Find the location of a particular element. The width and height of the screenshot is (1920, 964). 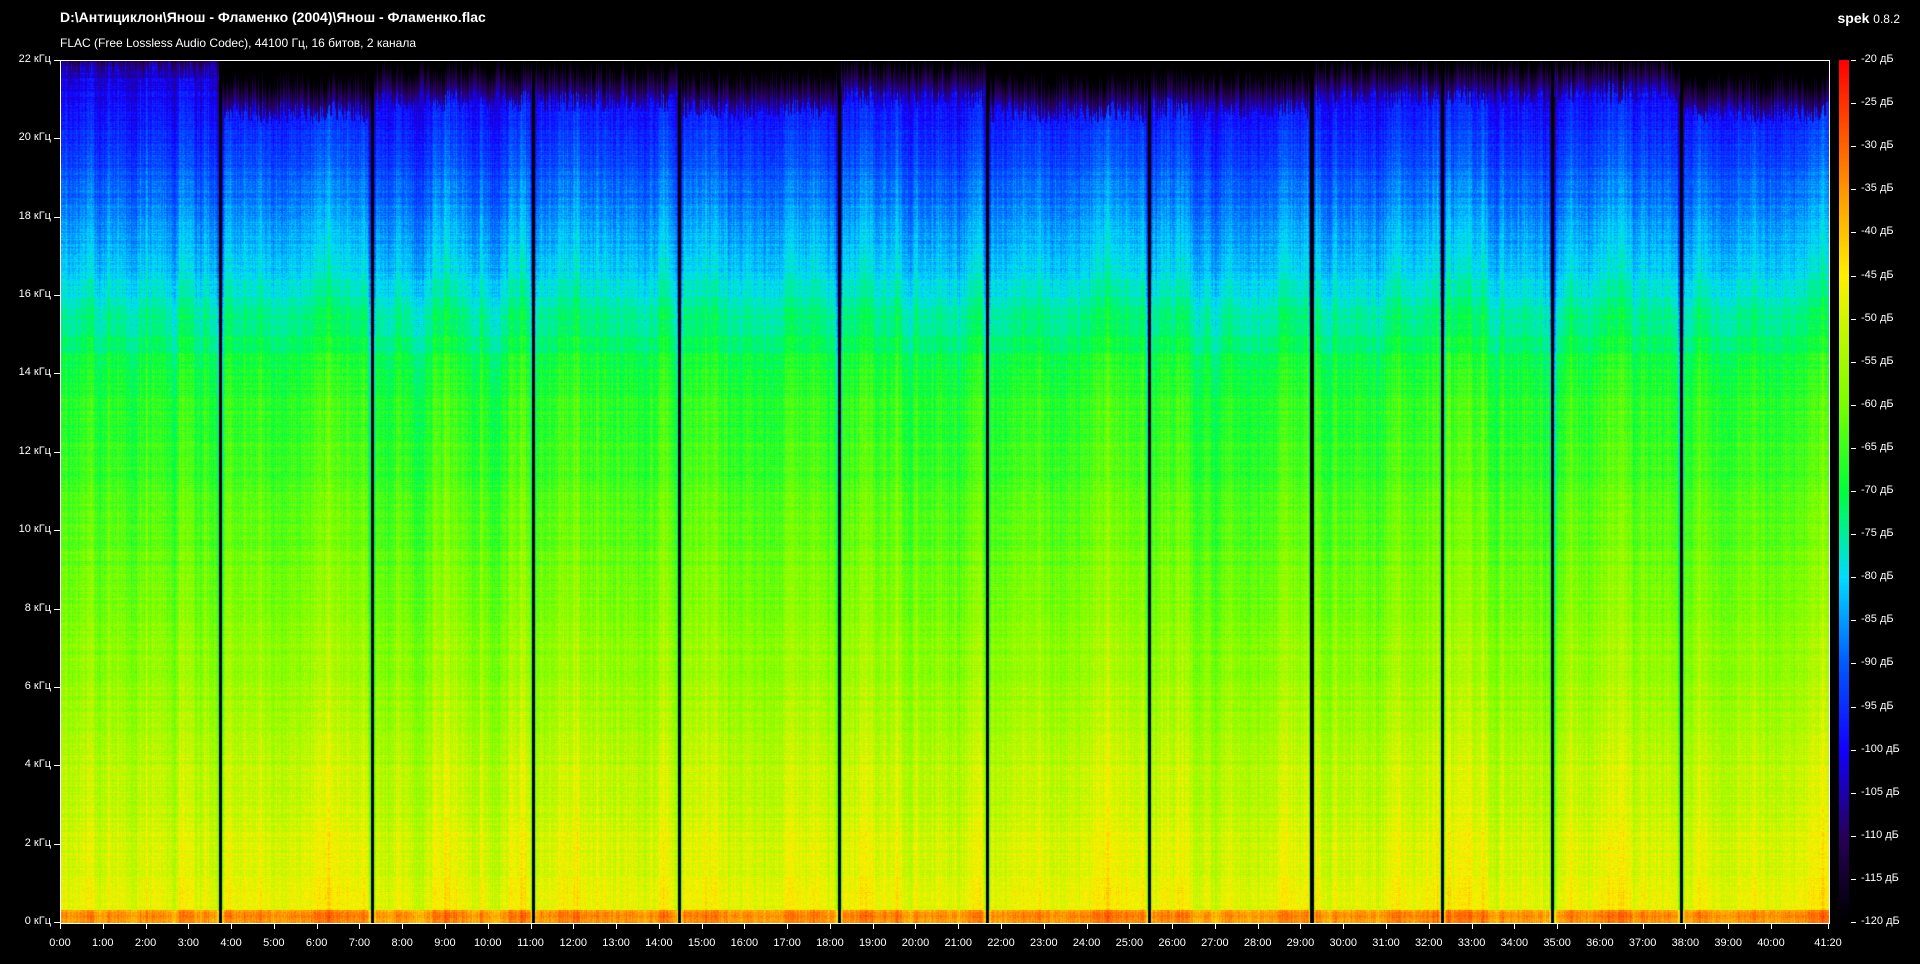

x-tick-label: 32:00 is located at coordinates (1429, 943).